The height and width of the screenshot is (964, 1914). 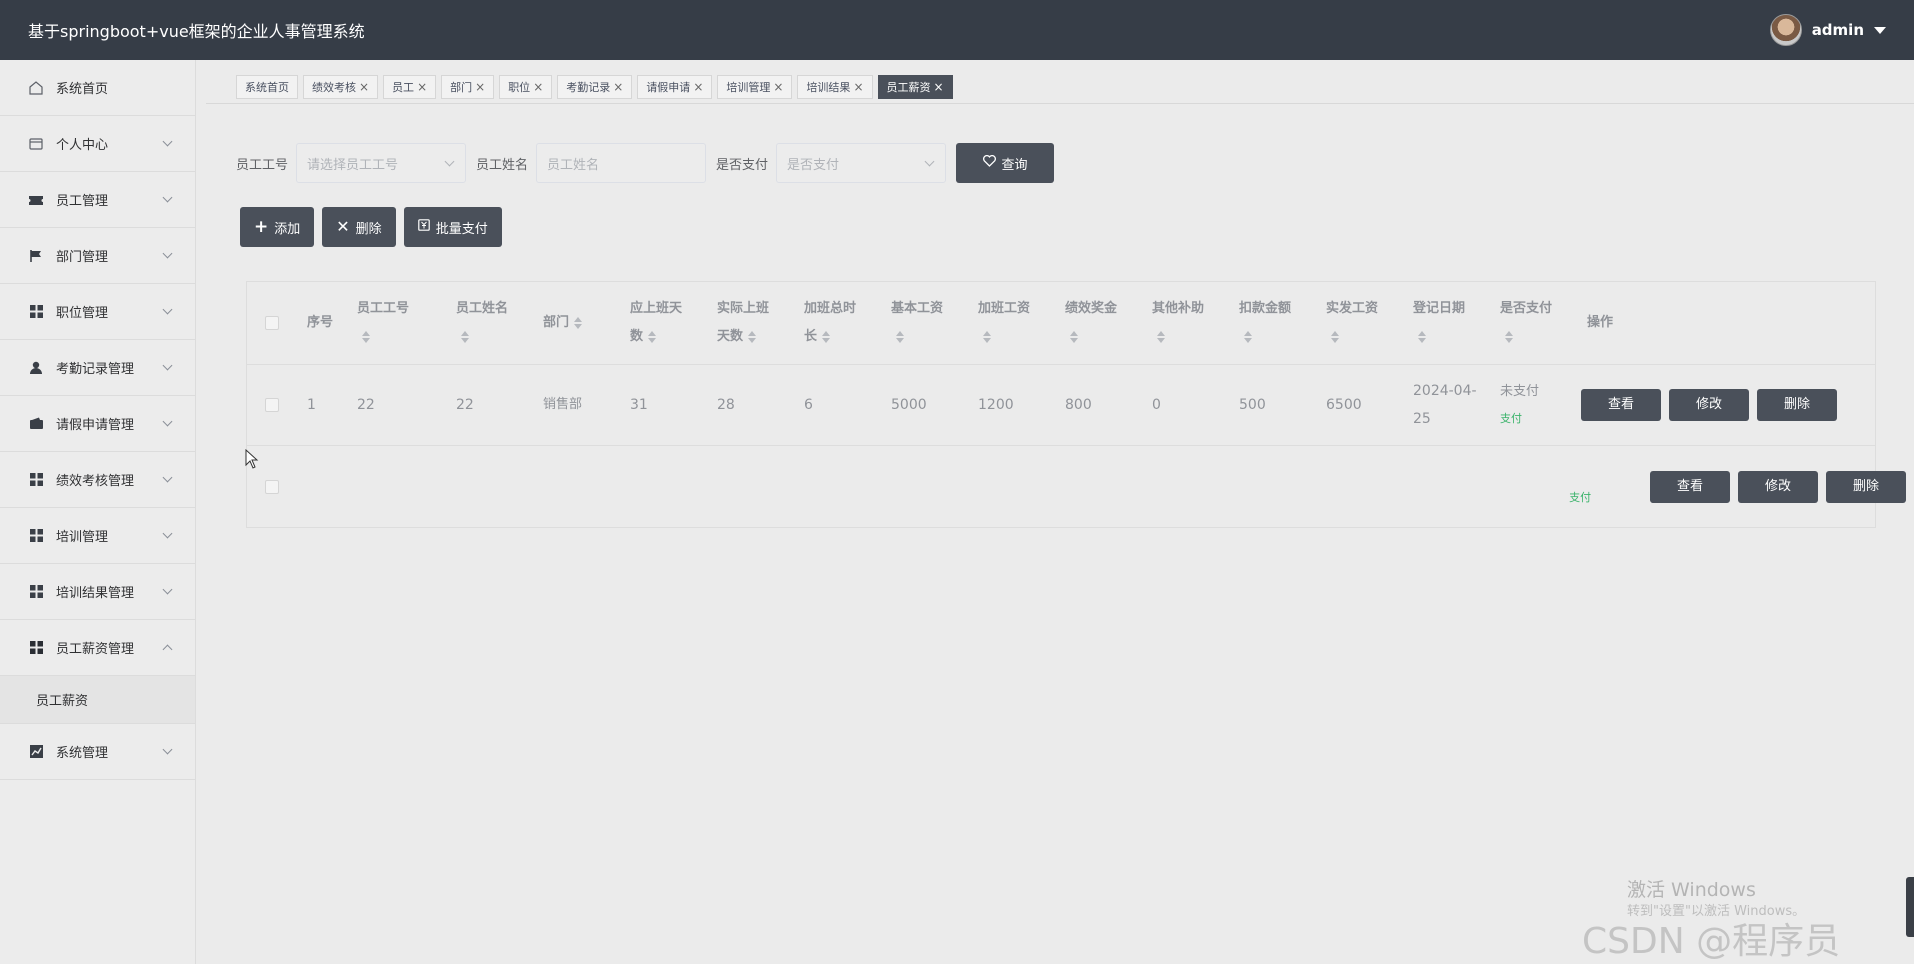 I want to click on tag-salary: 员工薪资 ×, so click(x=915, y=86).